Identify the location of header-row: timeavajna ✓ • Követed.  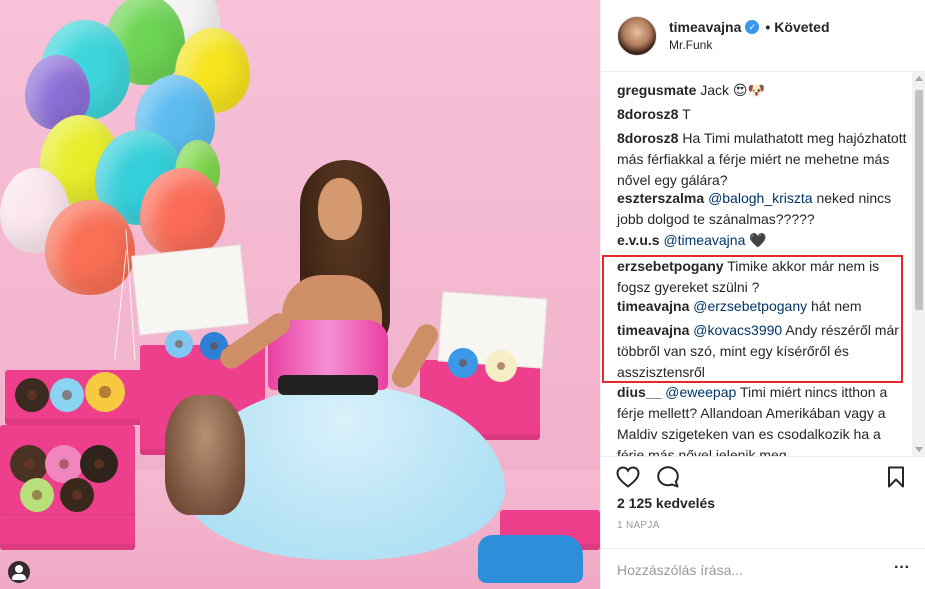
(749, 27).